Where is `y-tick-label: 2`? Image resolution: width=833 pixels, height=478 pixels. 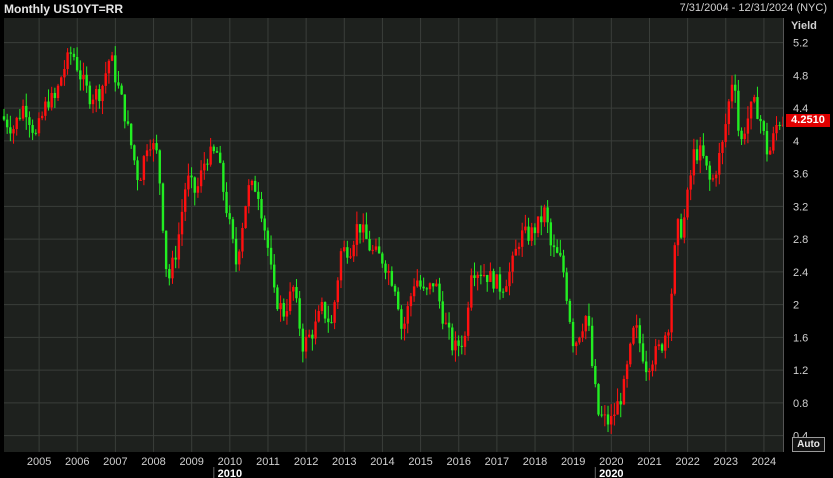
y-tick-label: 2 is located at coordinates (796, 306).